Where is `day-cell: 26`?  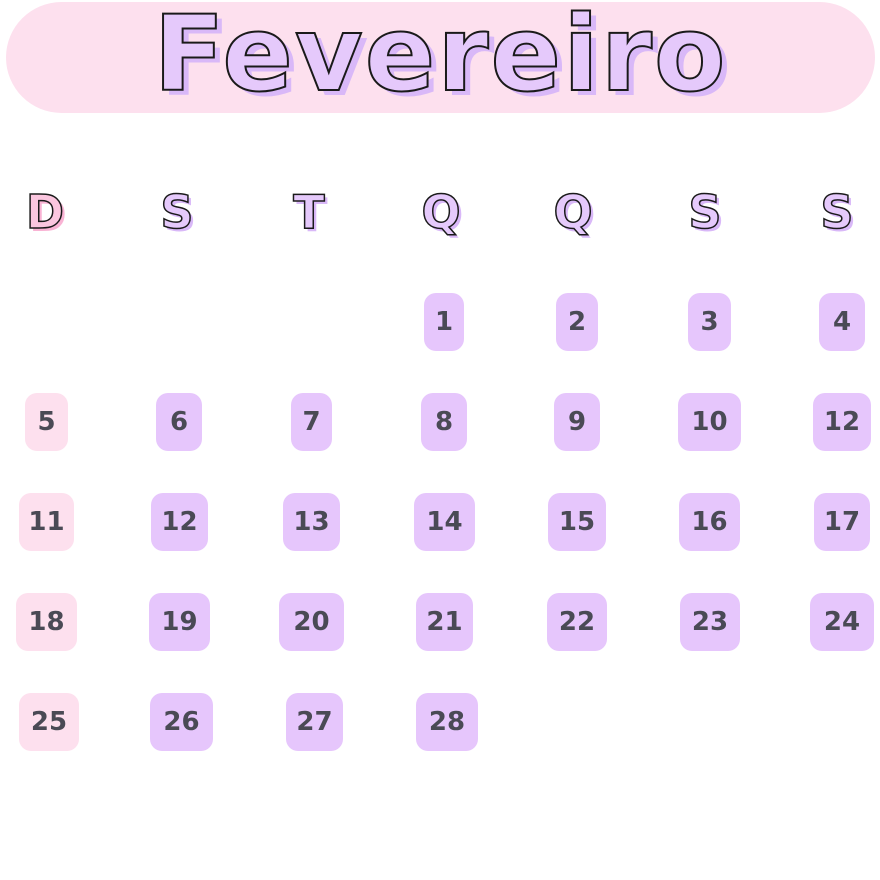
day-cell: 26 is located at coordinates (181, 722).